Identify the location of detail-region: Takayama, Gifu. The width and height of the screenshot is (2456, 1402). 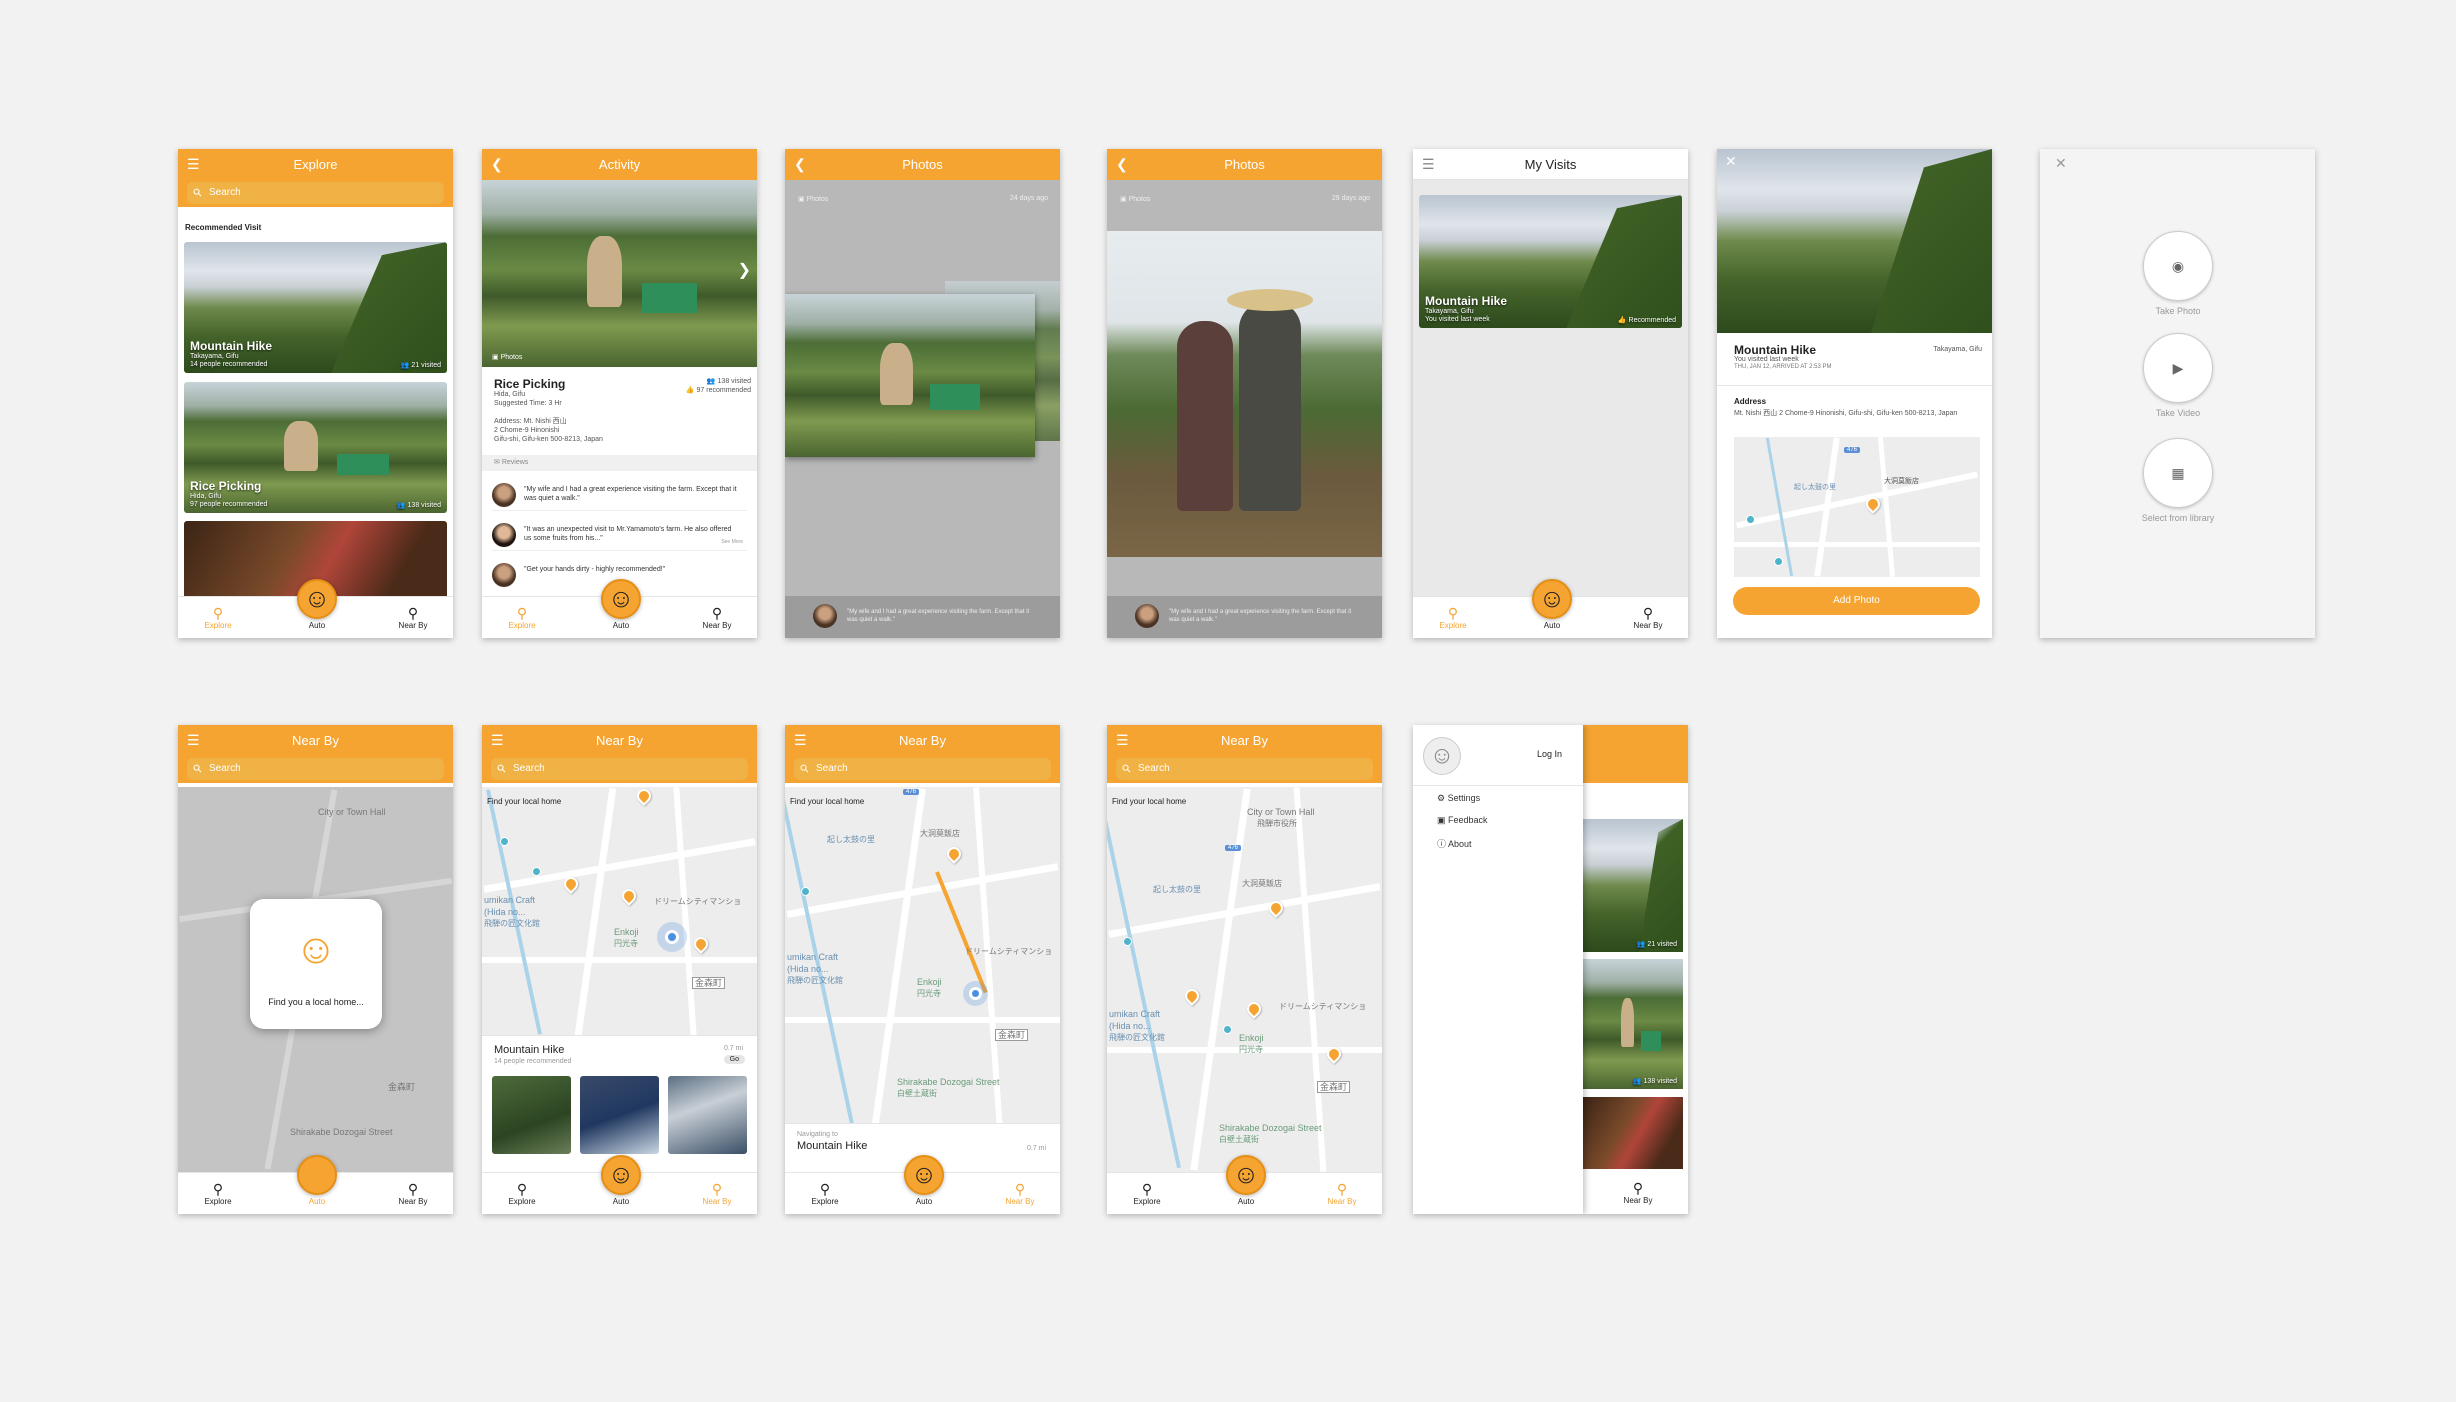
(1957, 349).